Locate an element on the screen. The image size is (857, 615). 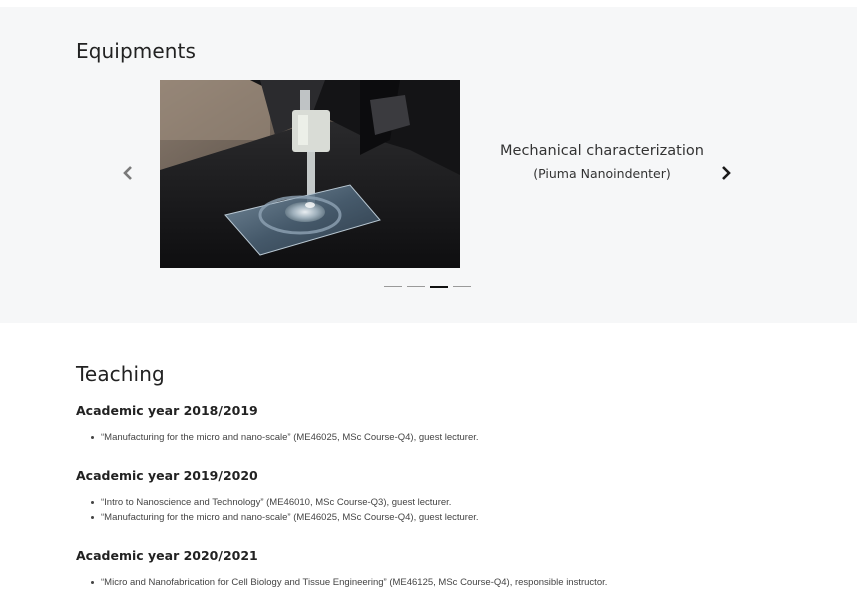
slide-caption-subtitle: (Piuma Nanoindenter) is located at coordinates (602, 173).